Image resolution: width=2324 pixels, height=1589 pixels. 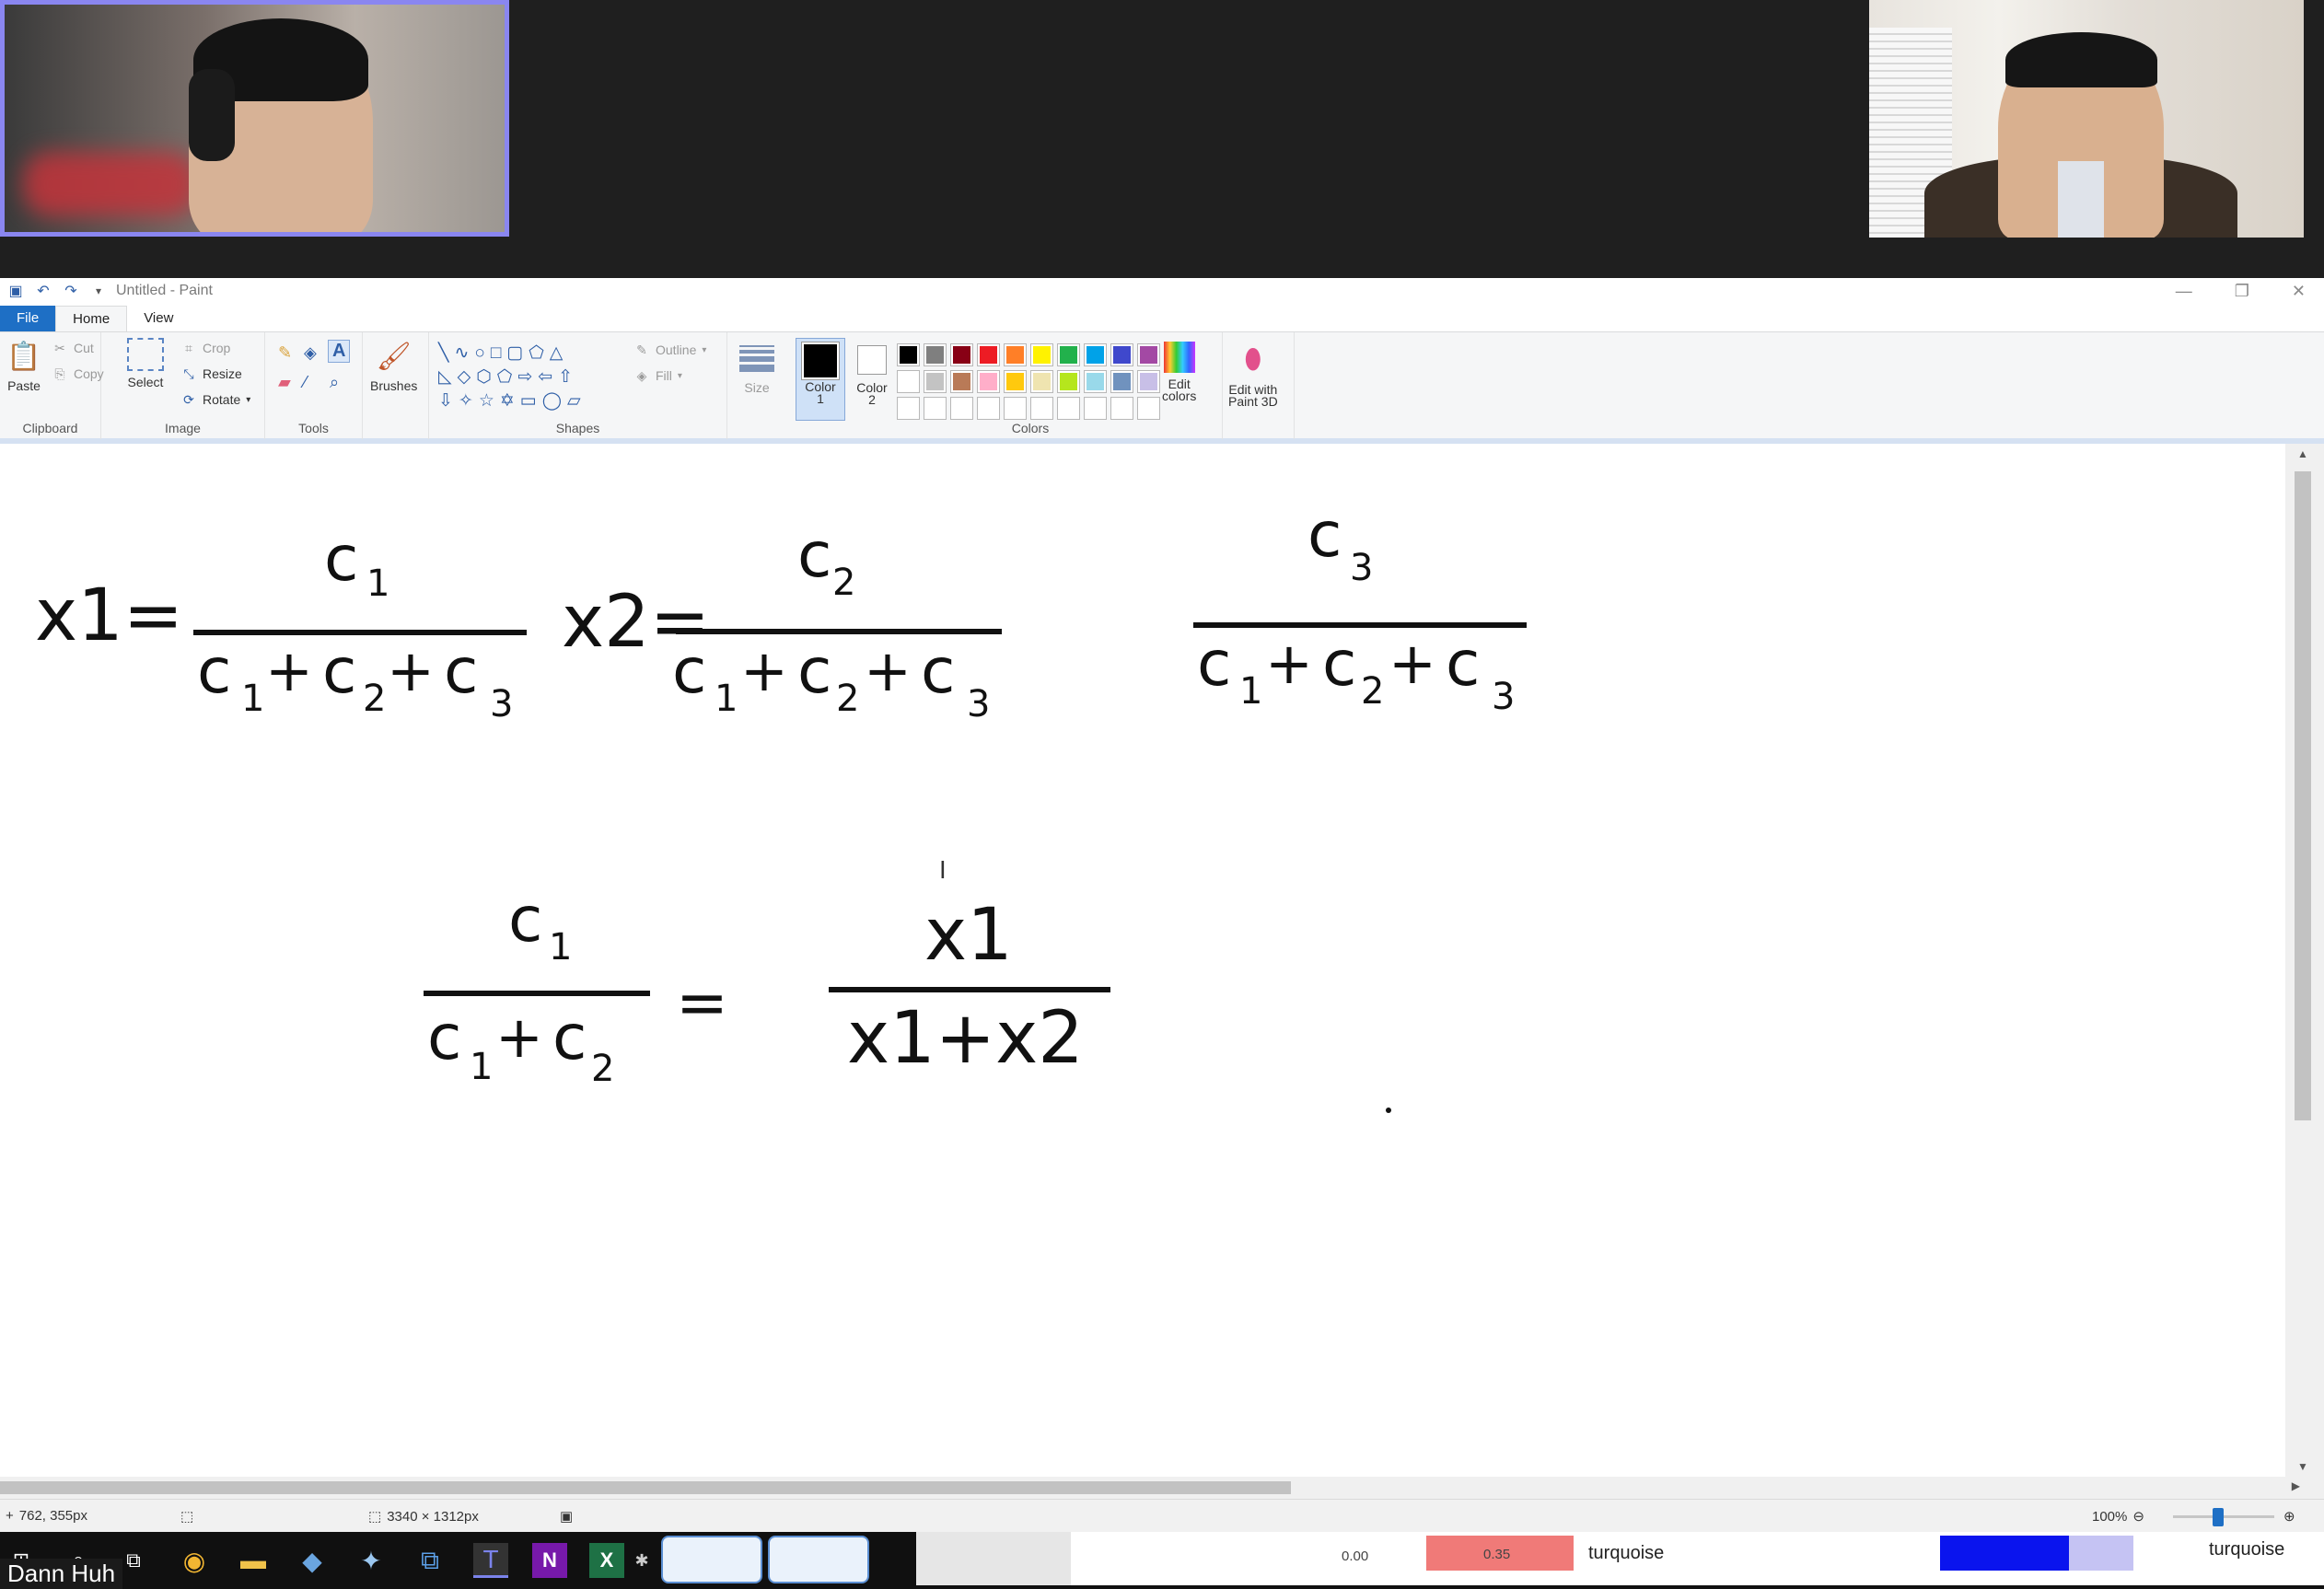 What do you see at coordinates (24, 366) in the screenshot?
I see `paste-button: 📋 Paste` at bounding box center [24, 366].